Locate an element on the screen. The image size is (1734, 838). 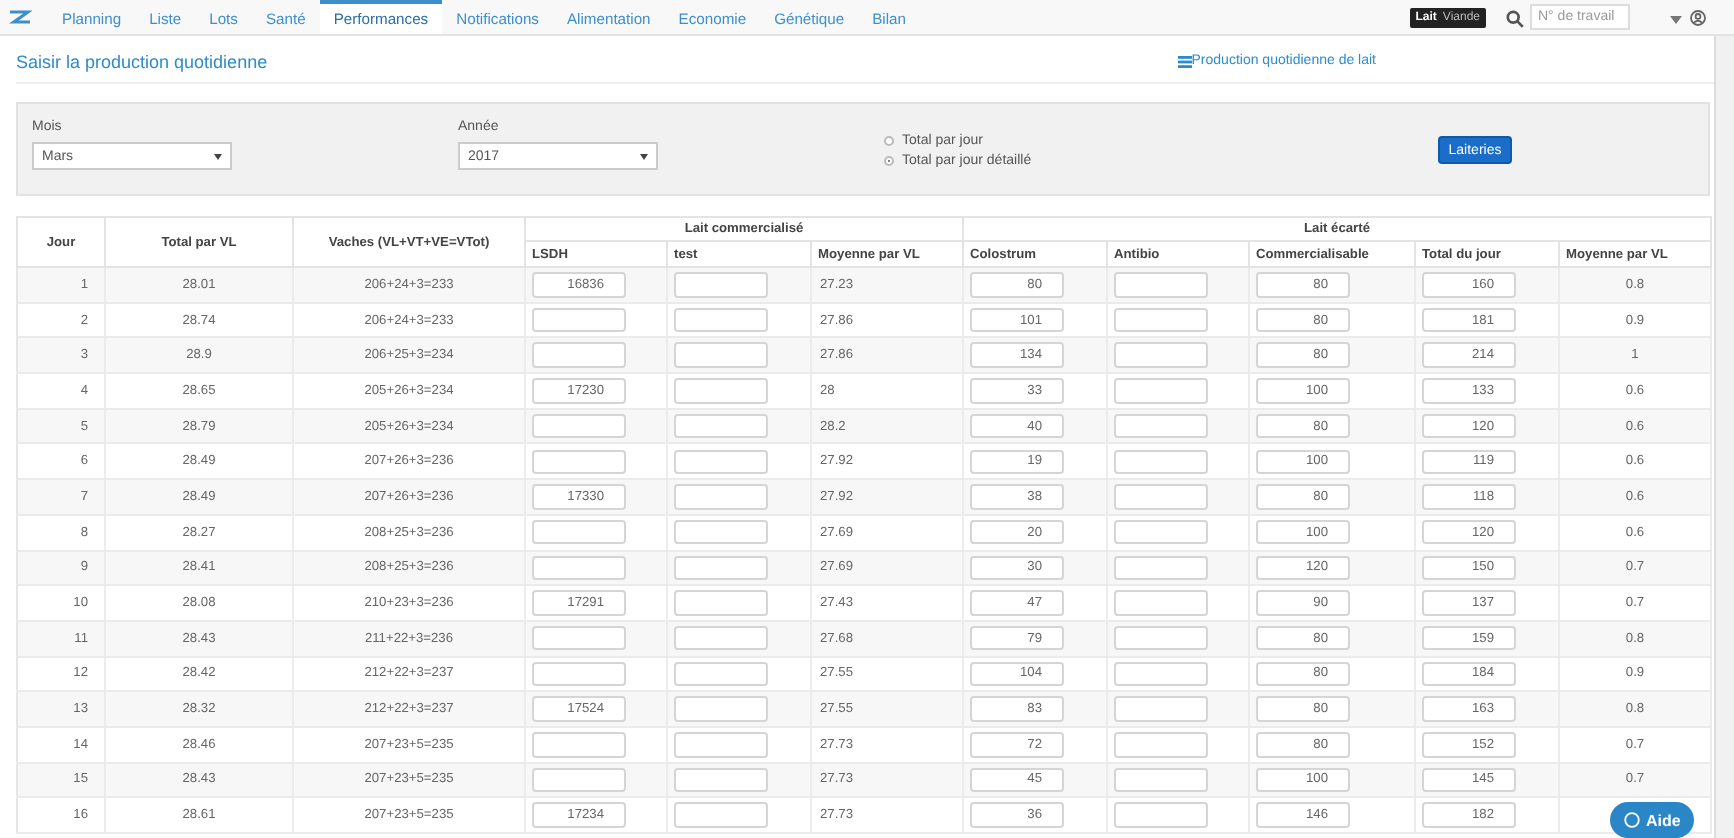
user-icon is located at coordinates (1698, 18).